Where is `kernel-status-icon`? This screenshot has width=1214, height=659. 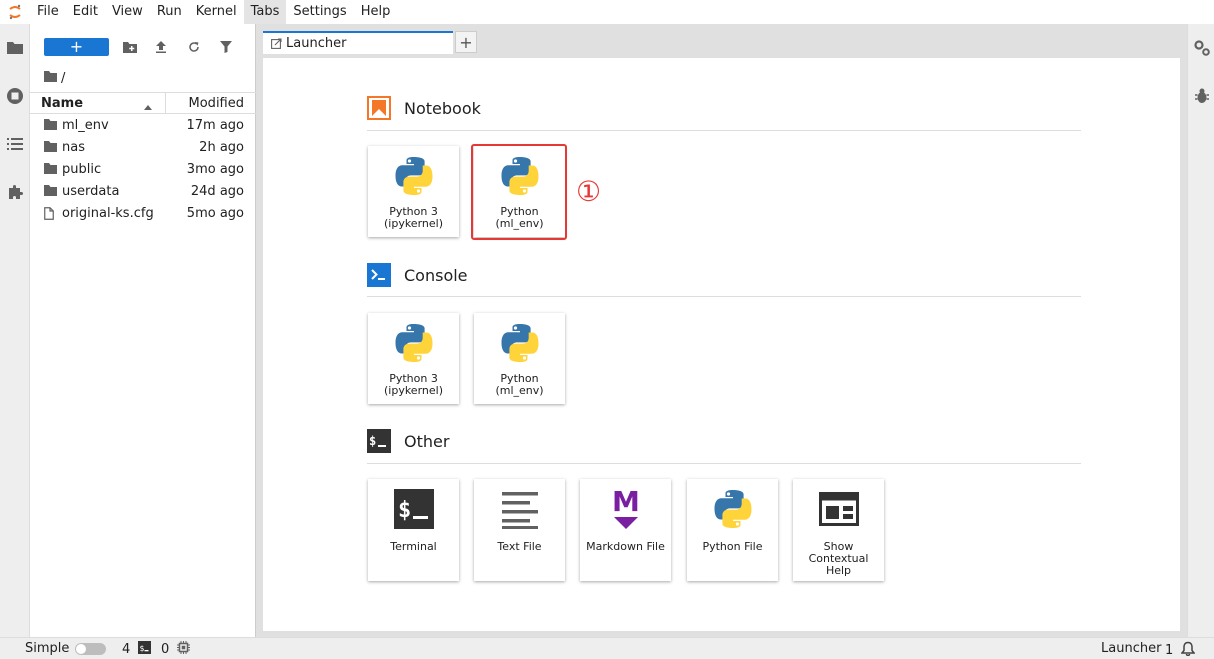 kernel-status-icon is located at coordinates (184, 649).